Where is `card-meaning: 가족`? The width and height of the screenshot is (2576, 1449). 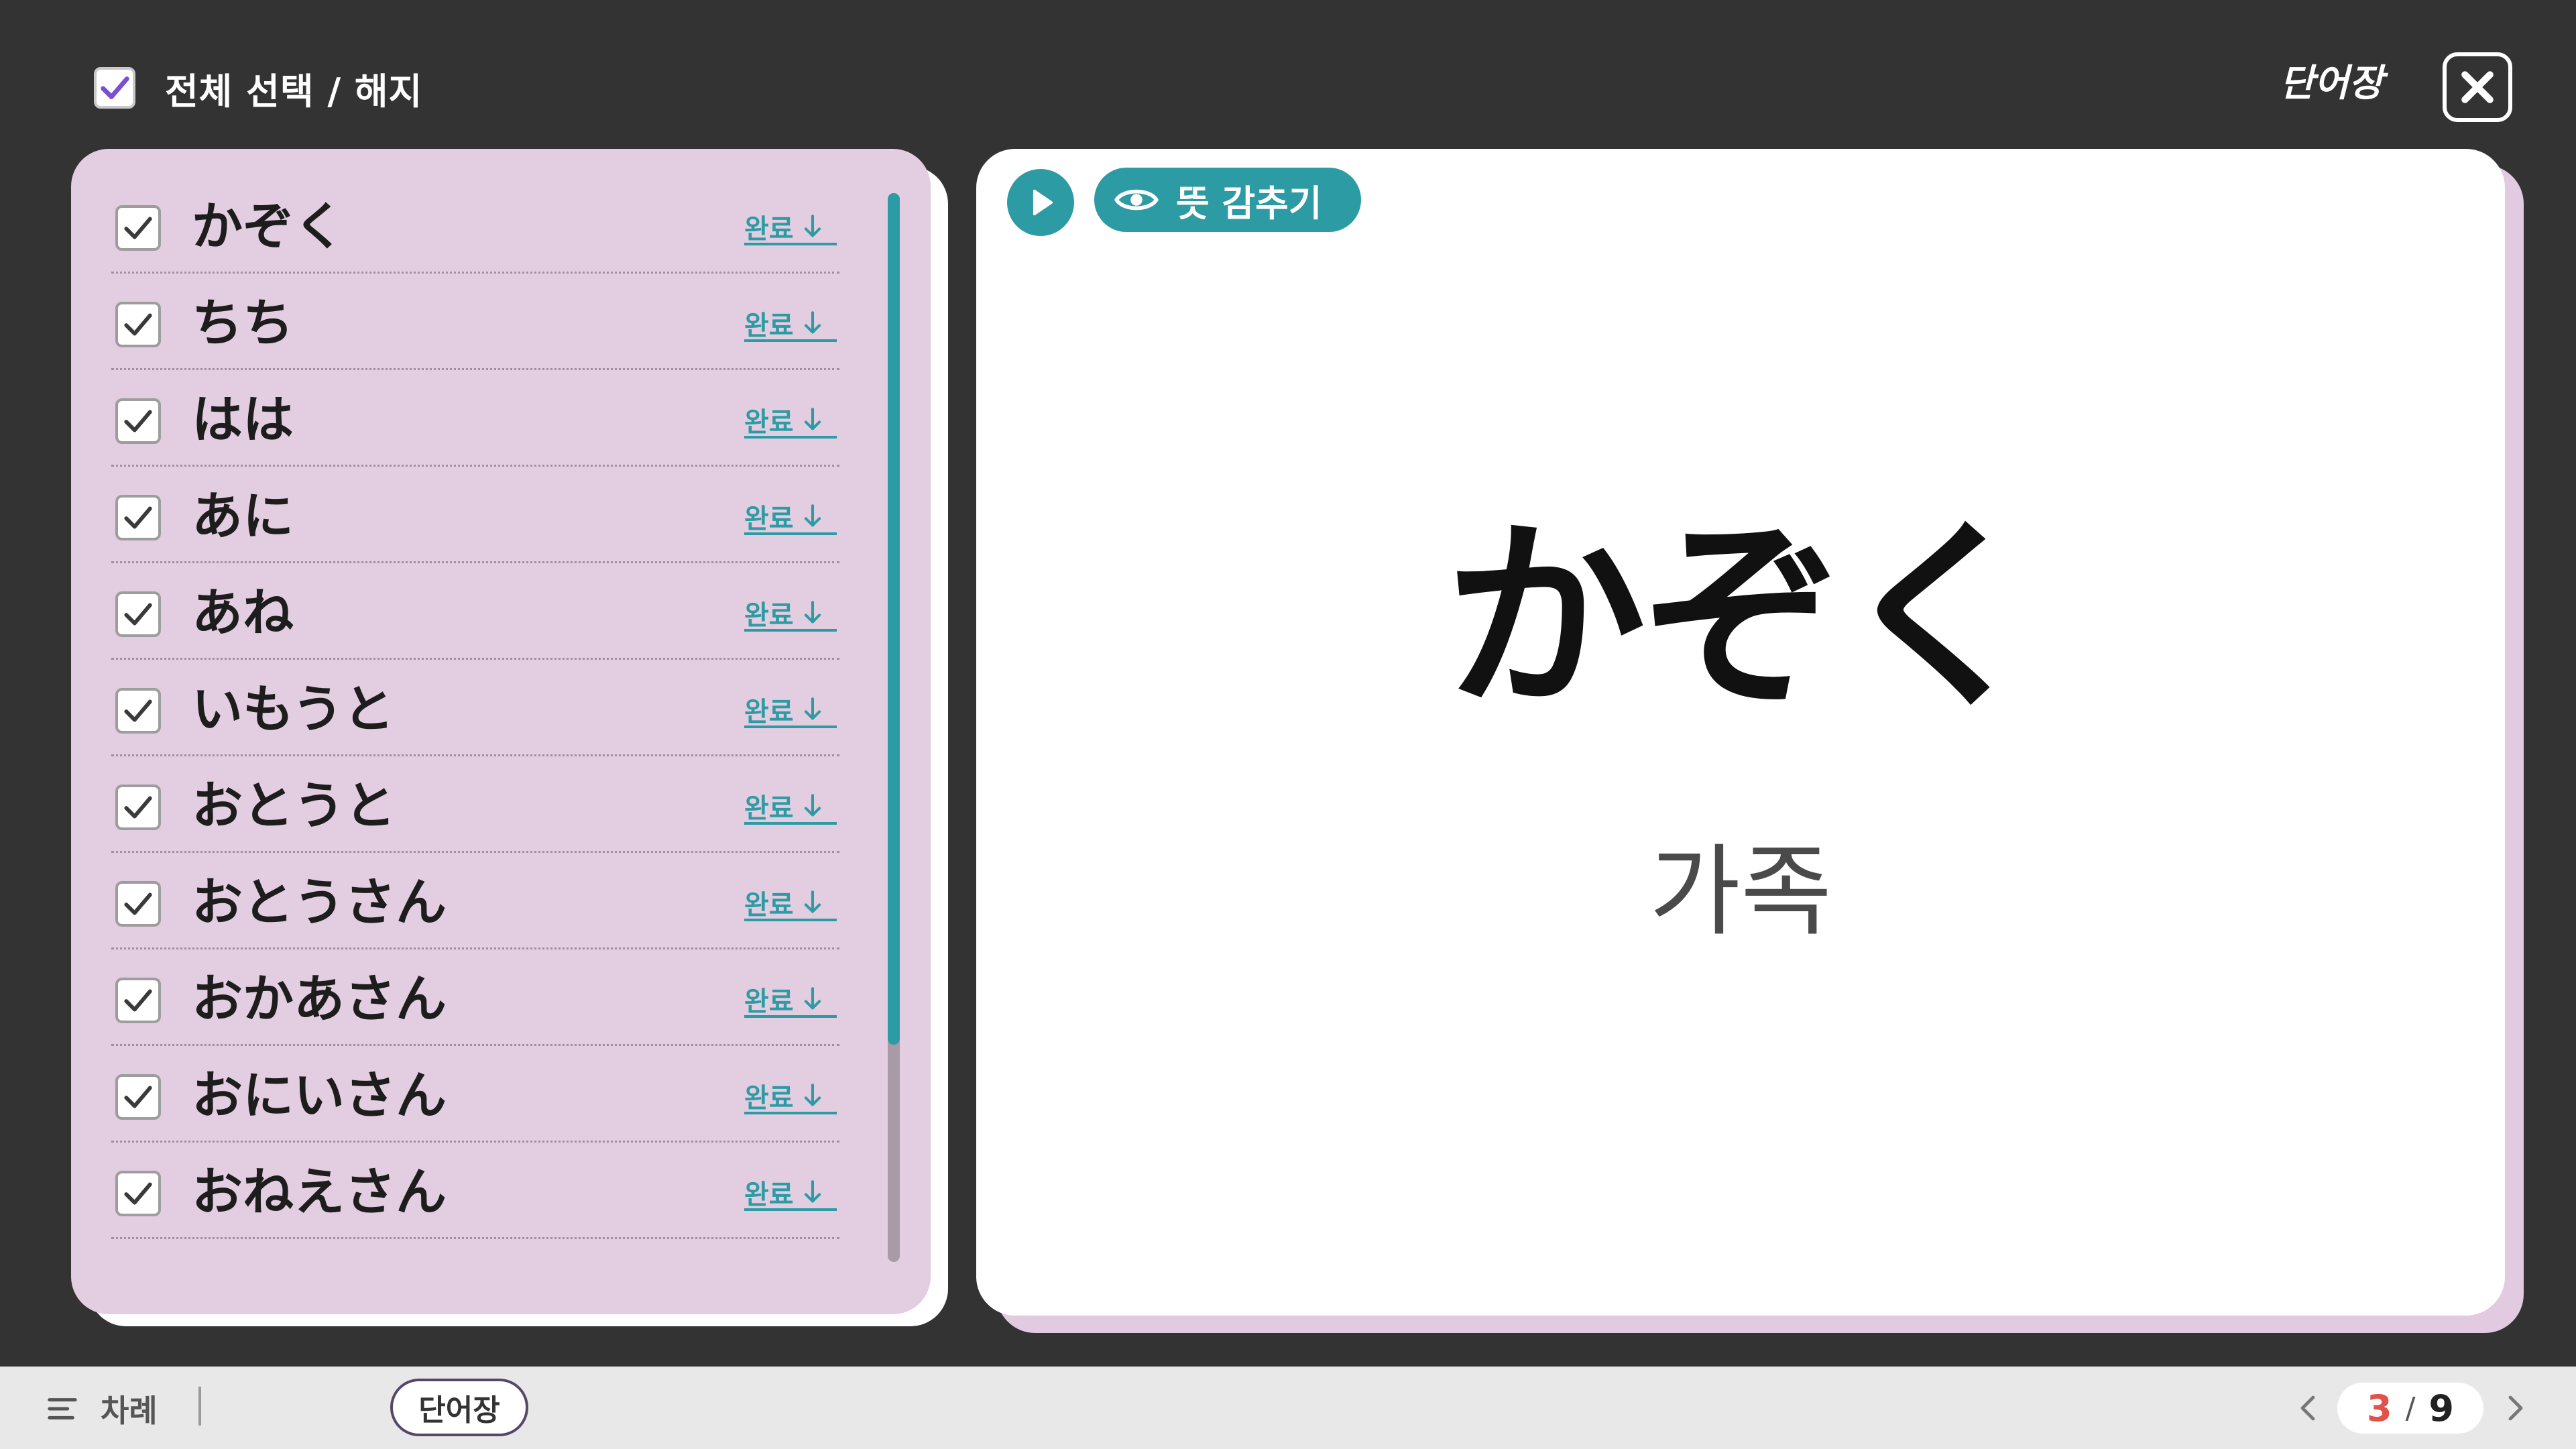 card-meaning: 가족 is located at coordinates (1740, 892).